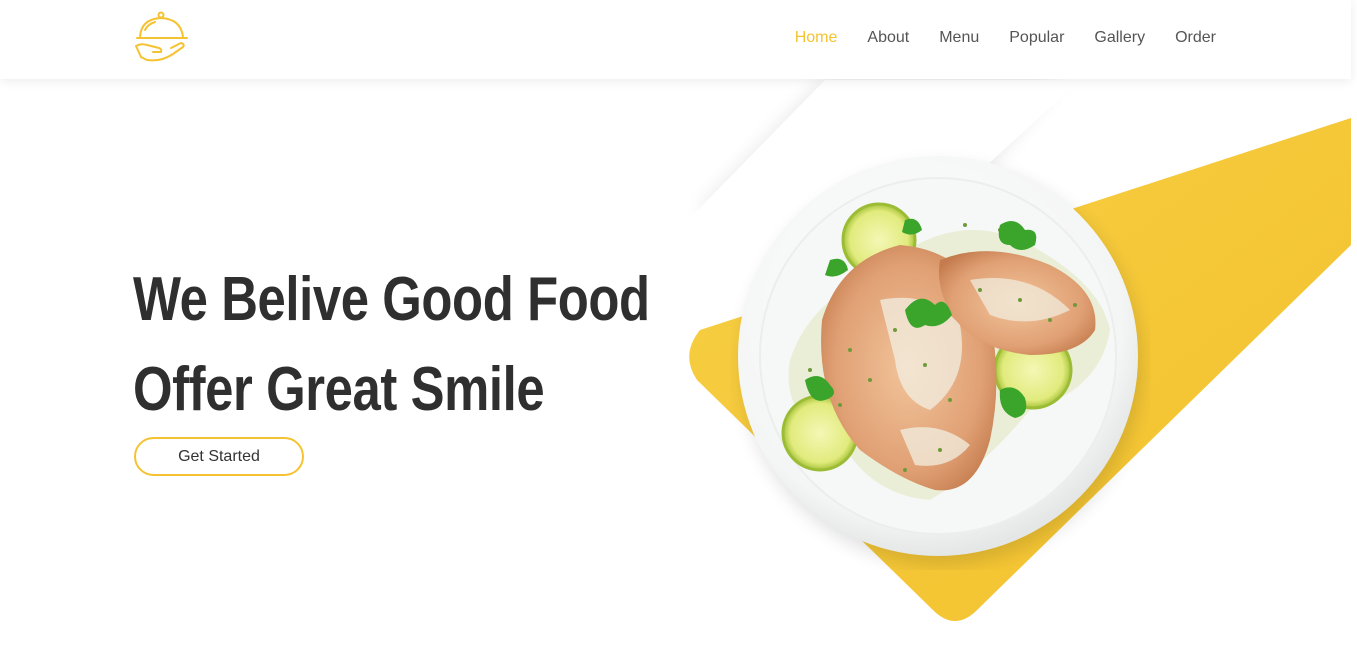 This screenshot has width=1357, height=649. I want to click on nav-popular: Popular, so click(1036, 38).